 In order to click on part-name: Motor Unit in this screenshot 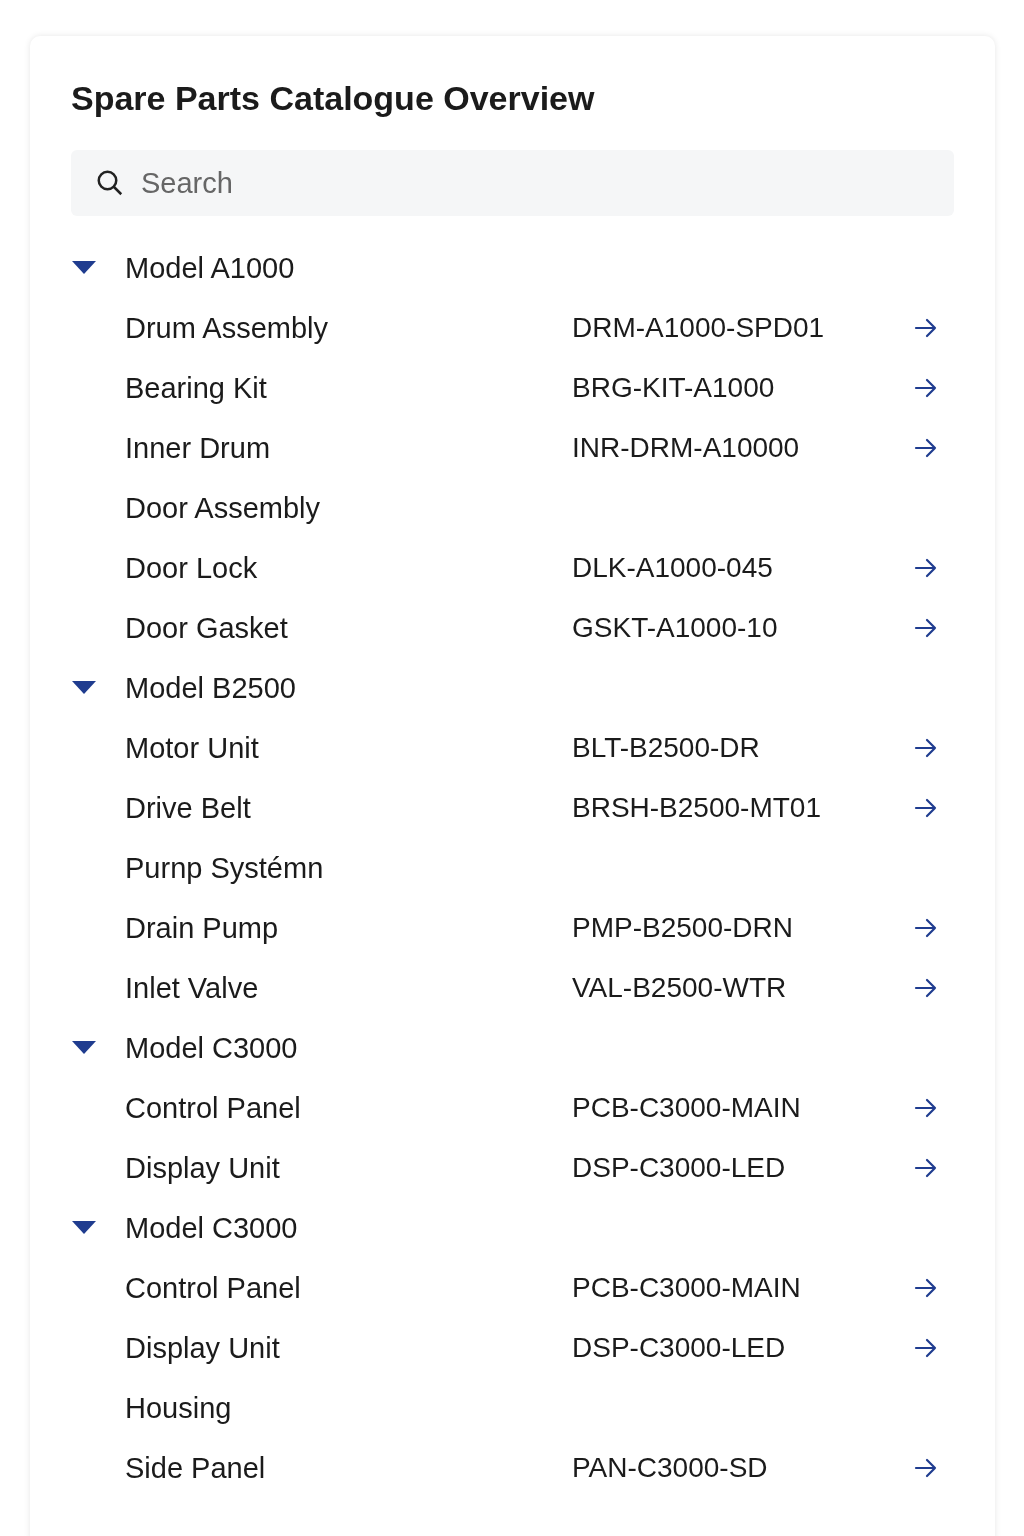, I will do `click(192, 748)`.